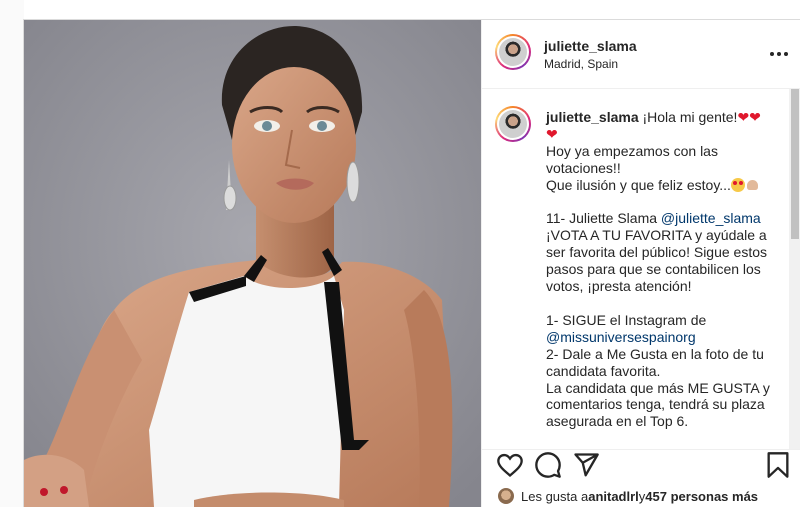 The height and width of the screenshot is (507, 800). I want to click on comment-icon, so click(548, 465).